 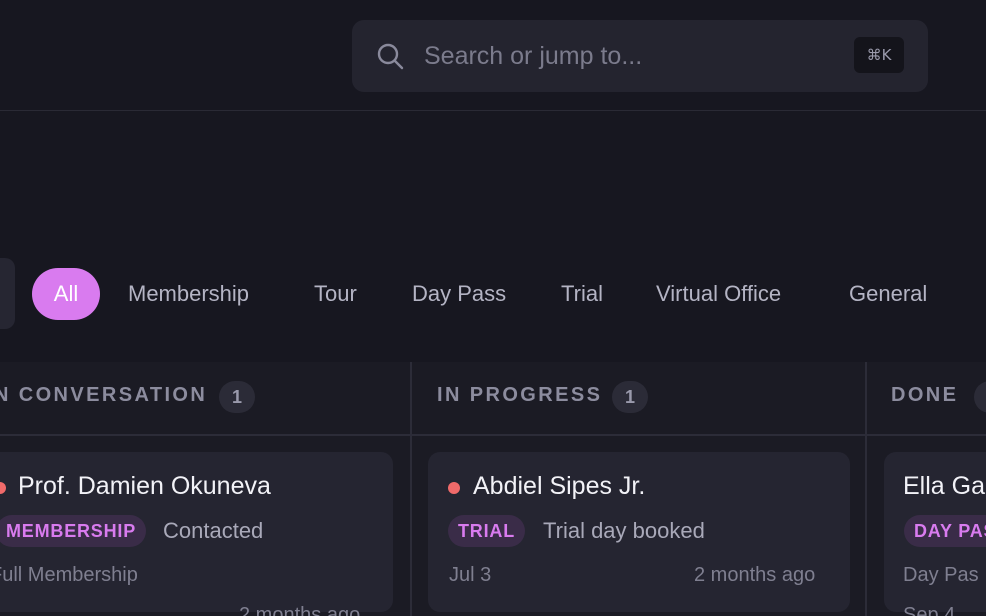 I want to click on lead-status: Contacted, so click(x=213, y=530).